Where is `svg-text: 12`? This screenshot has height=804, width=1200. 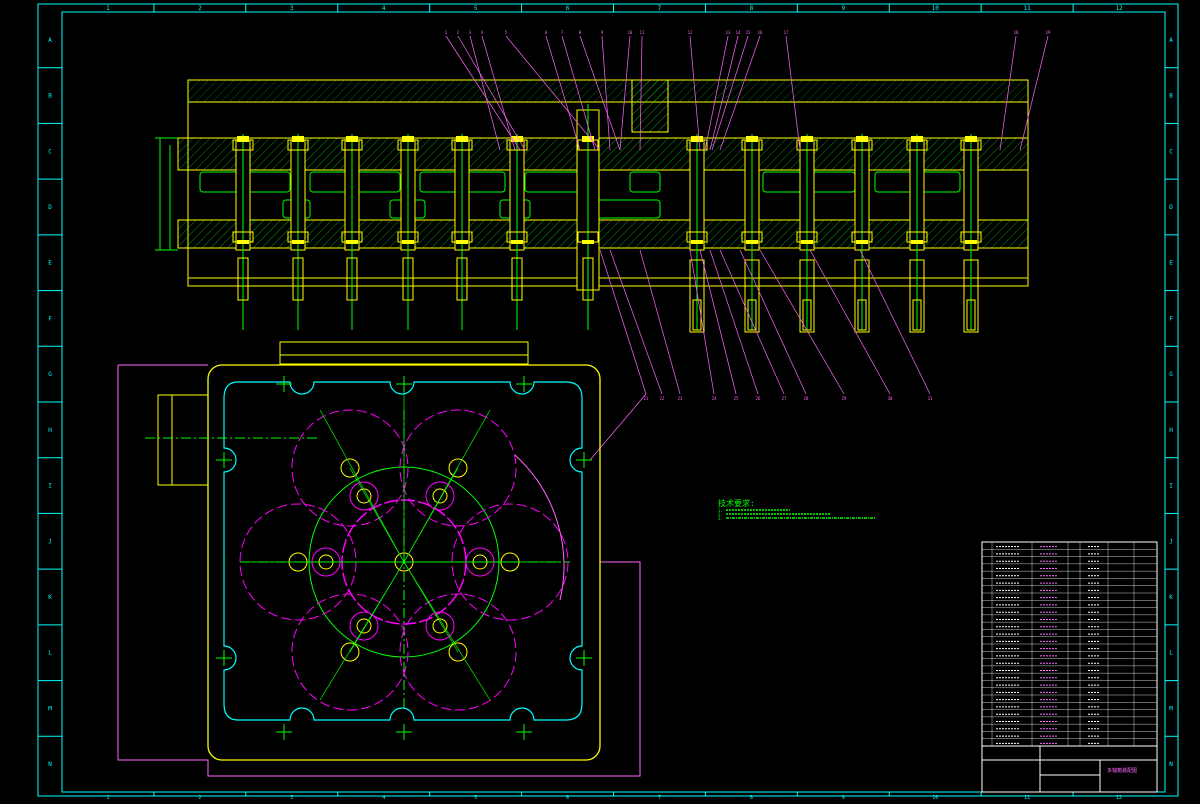 svg-text: 12 is located at coordinates (690, 32).